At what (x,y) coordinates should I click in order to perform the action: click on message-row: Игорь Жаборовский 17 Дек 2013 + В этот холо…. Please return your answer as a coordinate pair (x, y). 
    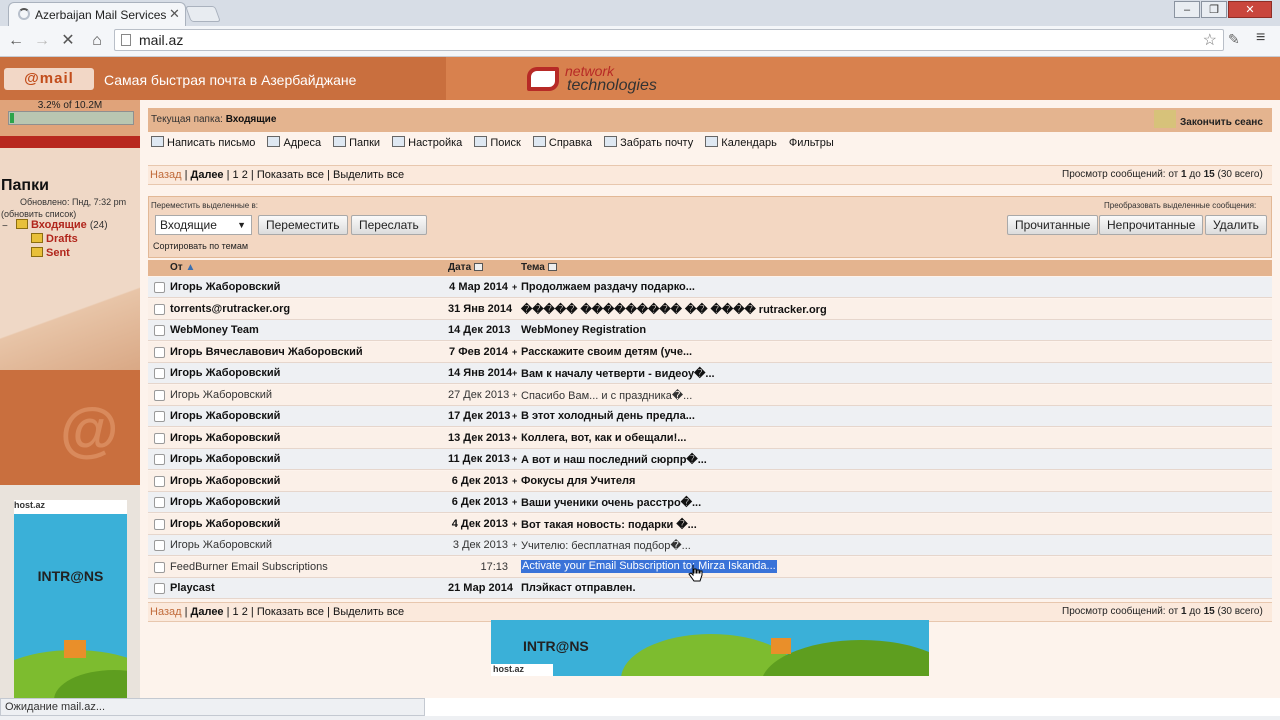
    Looking at the image, I should click on (710, 416).